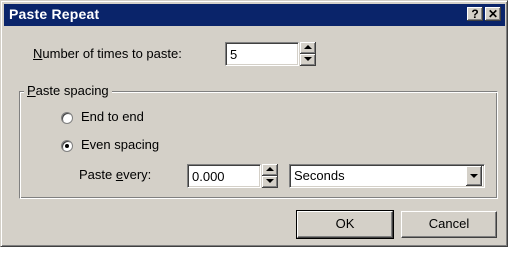  I want to click on ok-button: OK, so click(345, 224).